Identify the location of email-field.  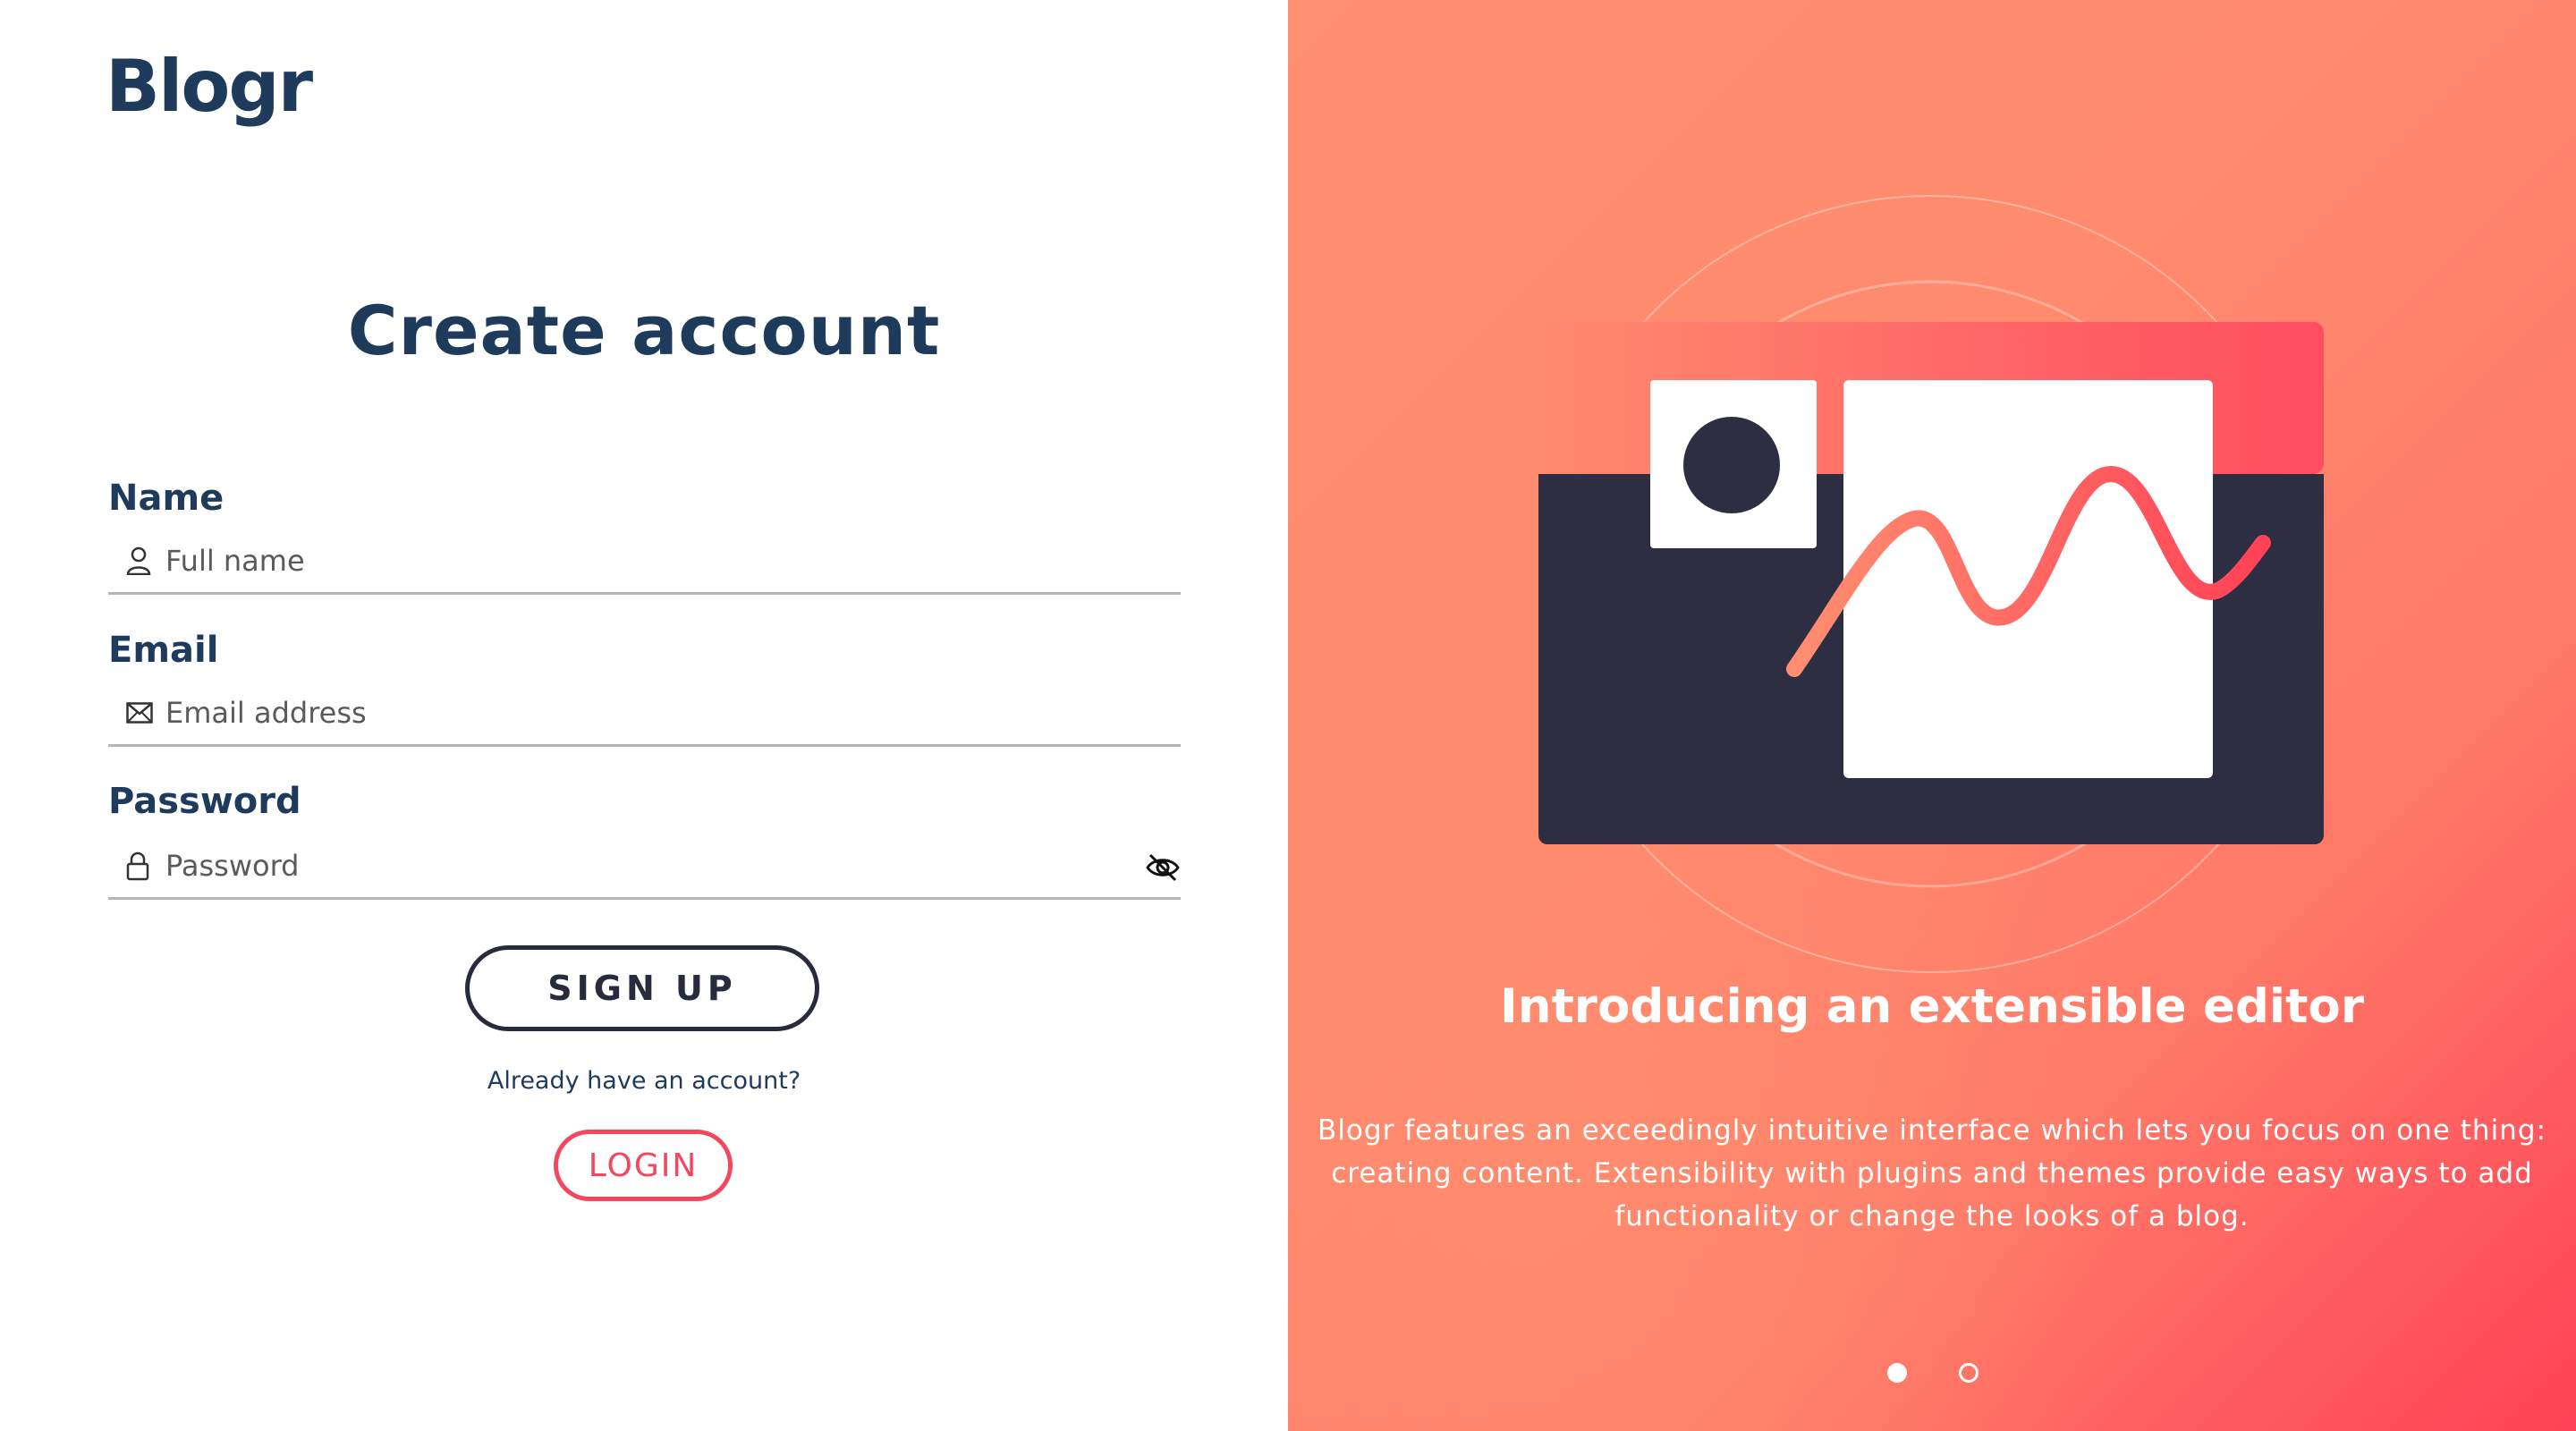
(644, 715).